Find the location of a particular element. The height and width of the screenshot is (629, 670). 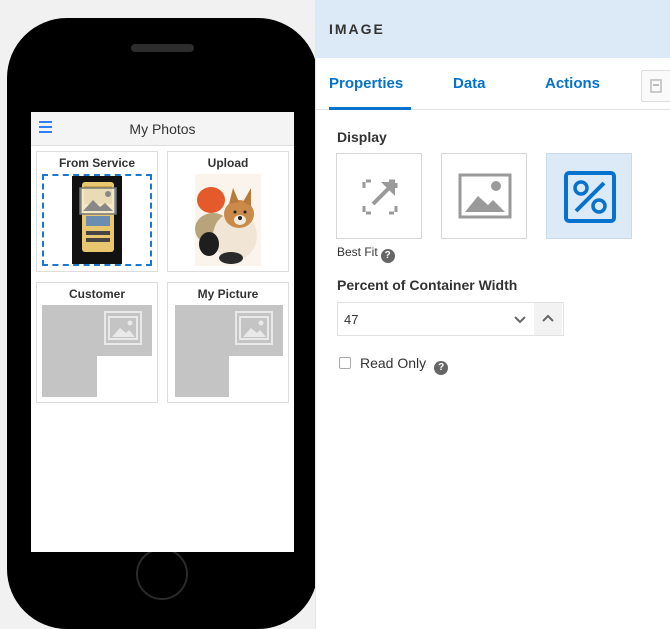

chevron-down-icon is located at coordinates (520, 320).